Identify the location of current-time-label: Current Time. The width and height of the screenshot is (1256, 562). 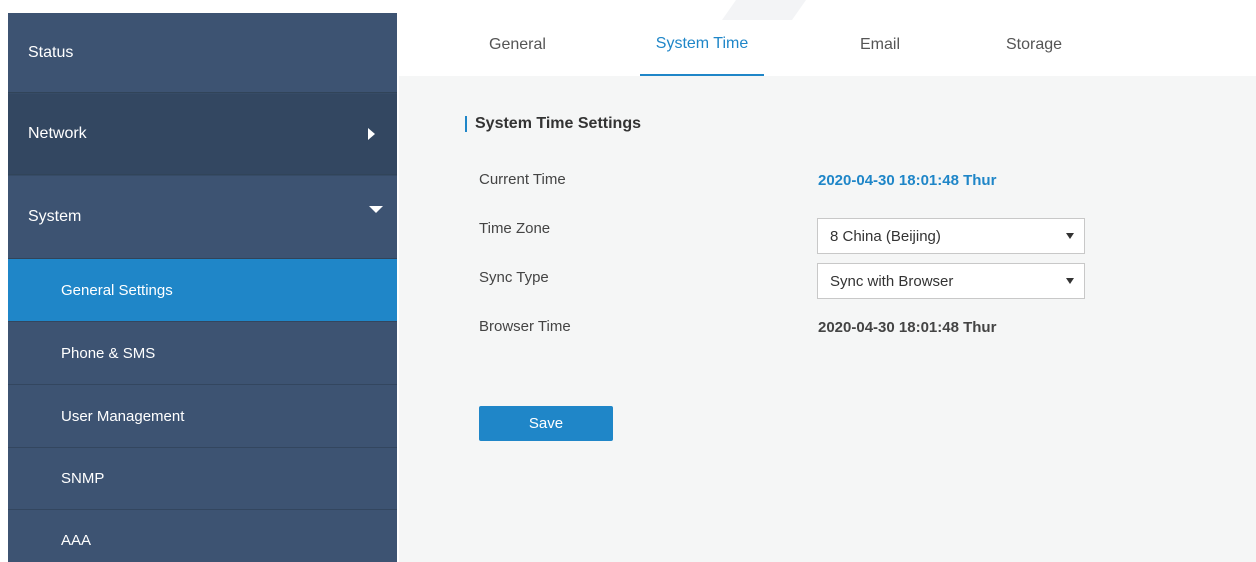
(522, 179).